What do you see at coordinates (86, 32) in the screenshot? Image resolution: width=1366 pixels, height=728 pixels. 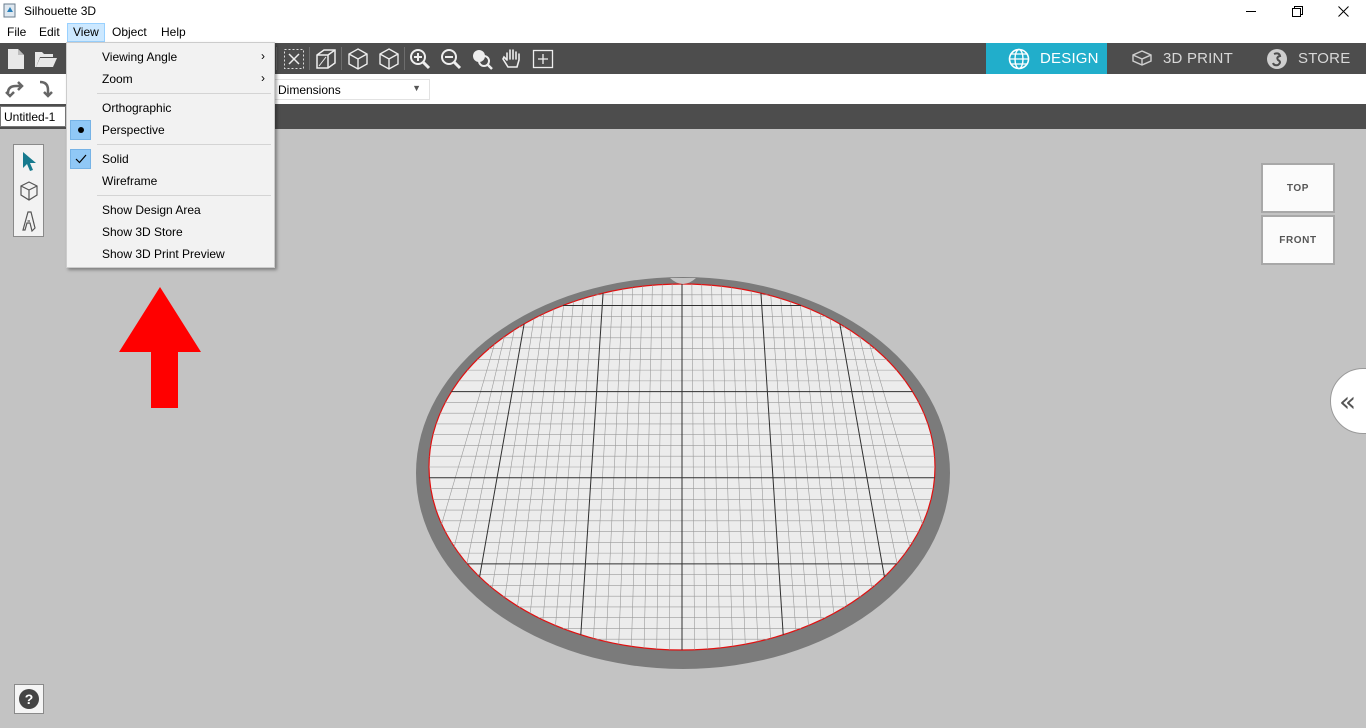 I see `menu-view: View` at bounding box center [86, 32].